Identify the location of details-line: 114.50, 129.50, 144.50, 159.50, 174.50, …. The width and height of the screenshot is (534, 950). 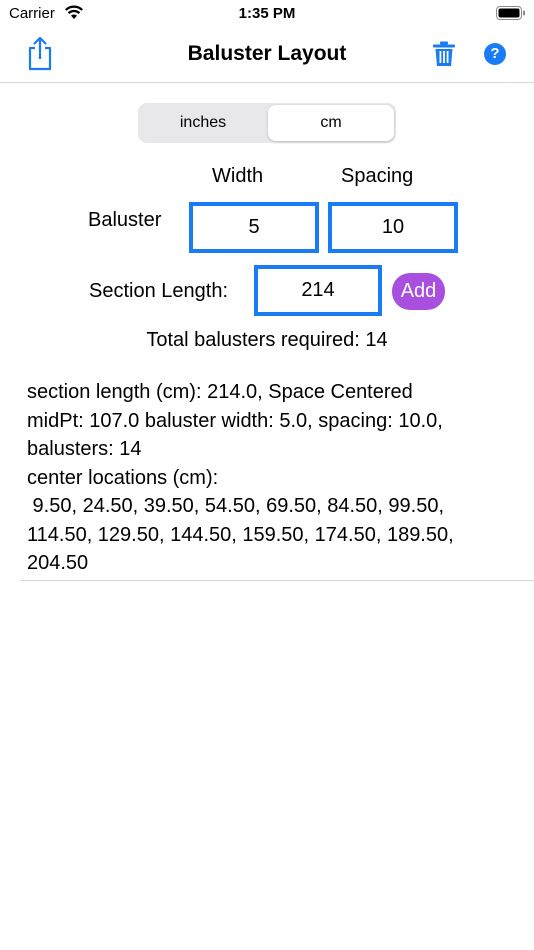
(240, 534).